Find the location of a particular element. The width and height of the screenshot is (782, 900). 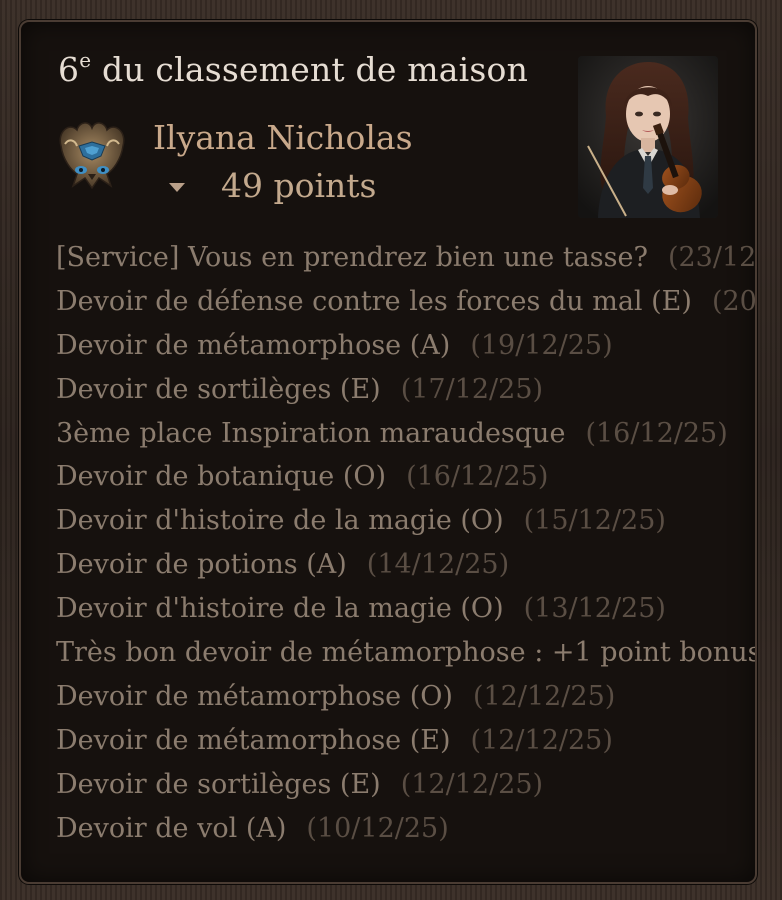

student-portrait is located at coordinates (648, 137).